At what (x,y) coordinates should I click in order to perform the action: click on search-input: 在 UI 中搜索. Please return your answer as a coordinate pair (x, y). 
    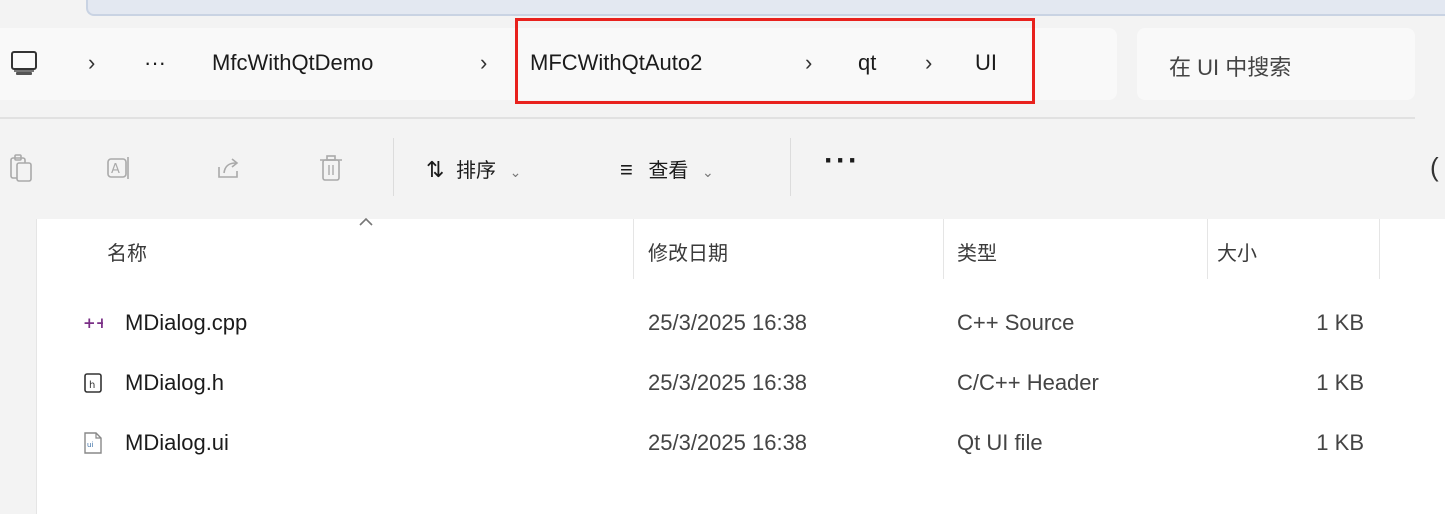
    Looking at the image, I should click on (1276, 64).